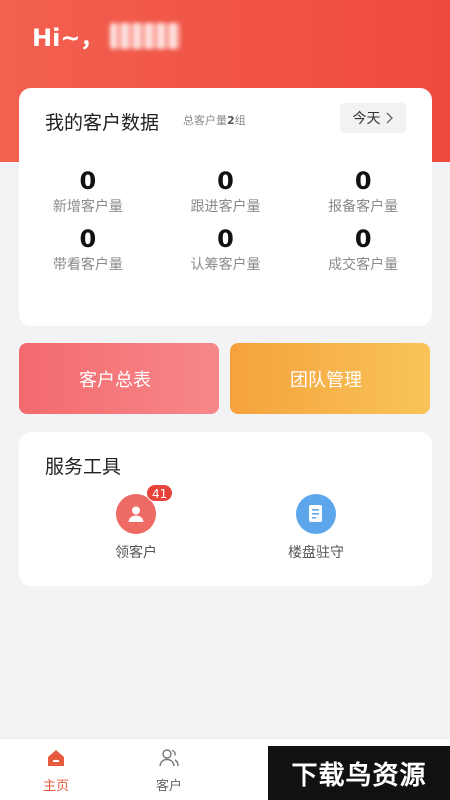 The width and height of the screenshot is (450, 800). Describe the element at coordinates (87, 265) in the screenshot. I see `stat-label: 带看客户量` at that location.